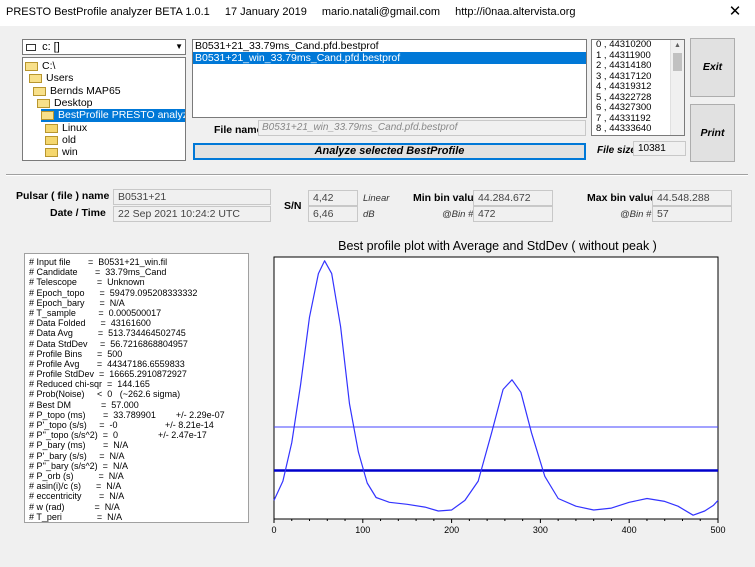  What do you see at coordinates (179, 47) in the screenshot?
I see `chevron-down-icon: ▼` at bounding box center [179, 47].